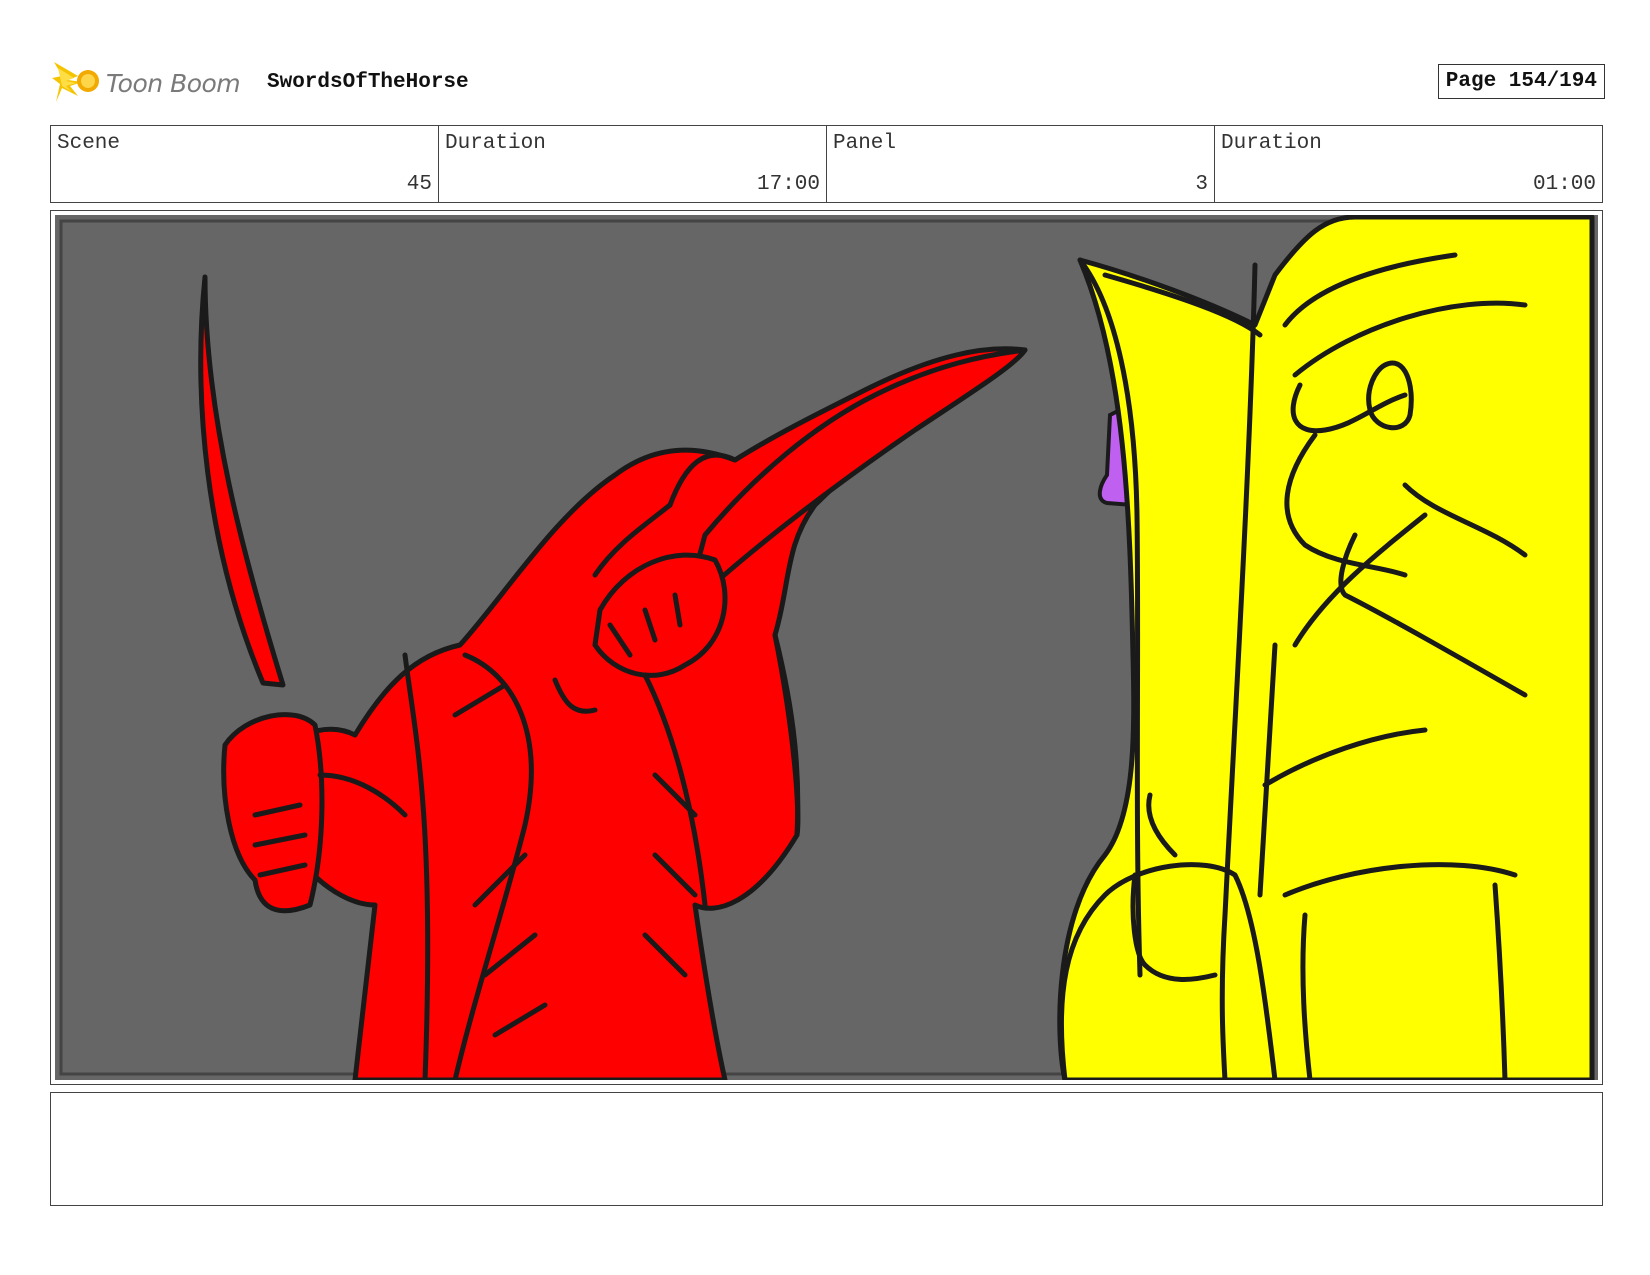  I want to click on scene-duration-cell: Duration 17:00, so click(633, 164).